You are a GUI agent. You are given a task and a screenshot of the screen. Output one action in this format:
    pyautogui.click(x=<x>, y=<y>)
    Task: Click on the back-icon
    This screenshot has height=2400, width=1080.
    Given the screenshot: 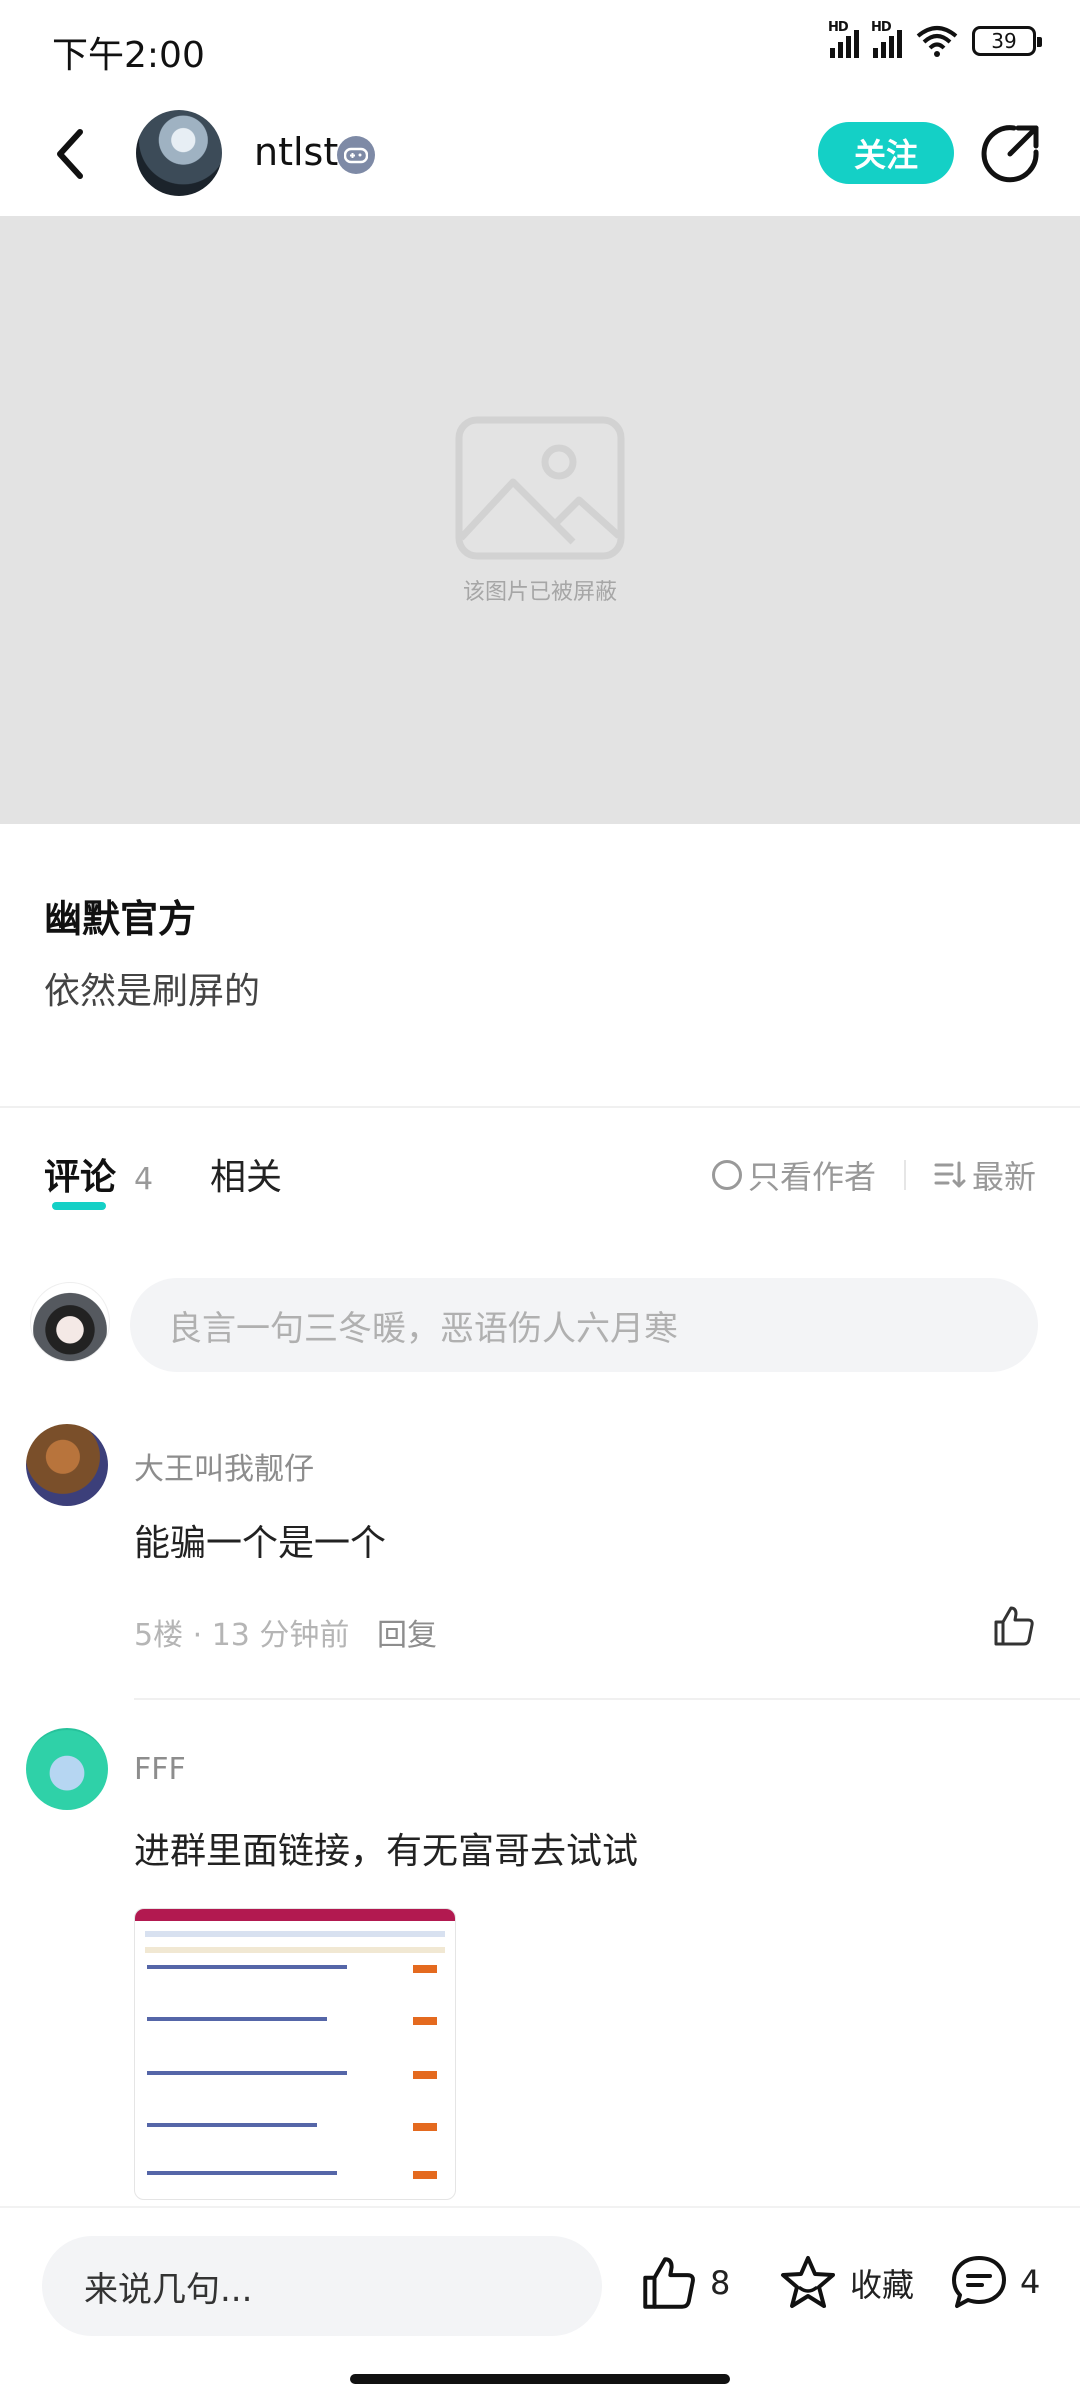 What is the action you would take?
    pyautogui.click(x=70, y=154)
    